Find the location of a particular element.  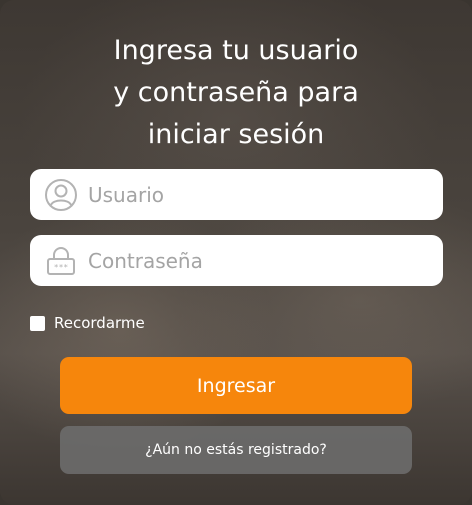

username-input is located at coordinates (258, 194).